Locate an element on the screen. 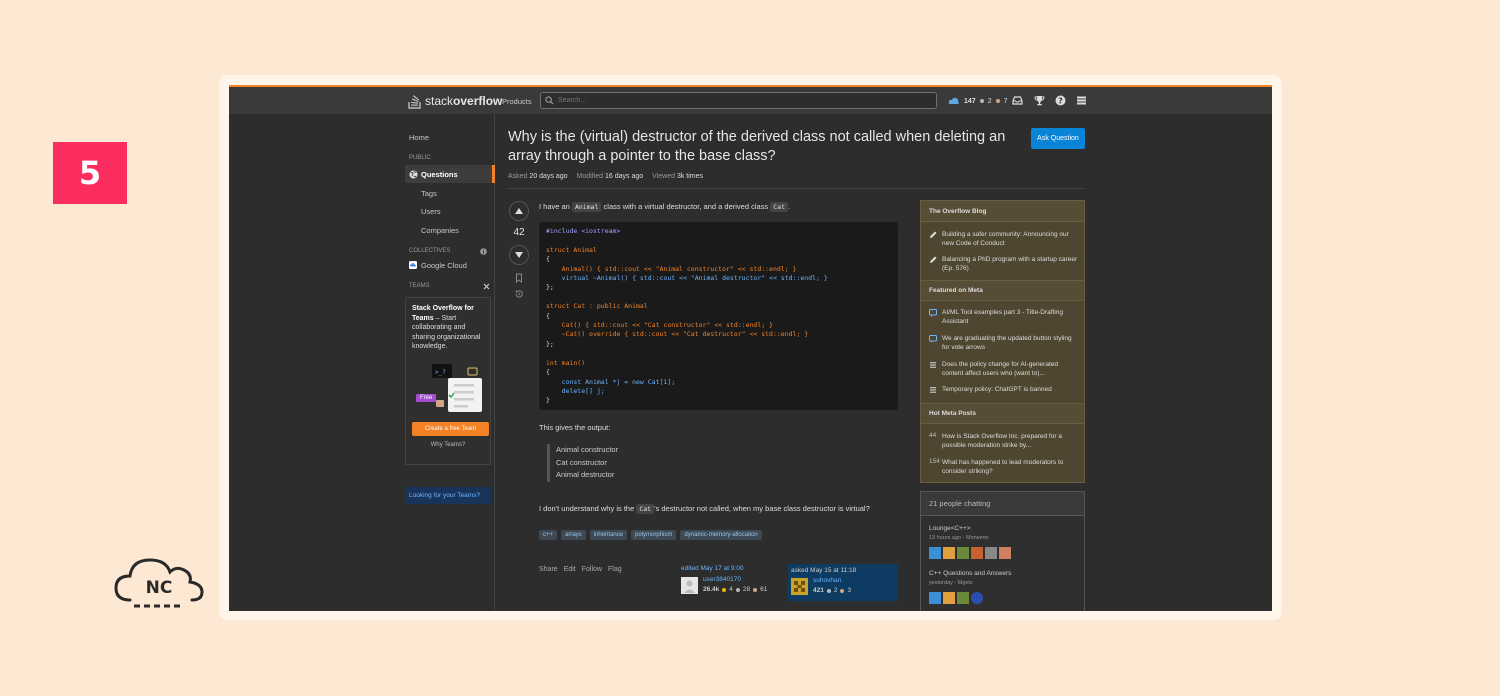 The image size is (1500, 696). edit-link: Edit is located at coordinates (570, 569).